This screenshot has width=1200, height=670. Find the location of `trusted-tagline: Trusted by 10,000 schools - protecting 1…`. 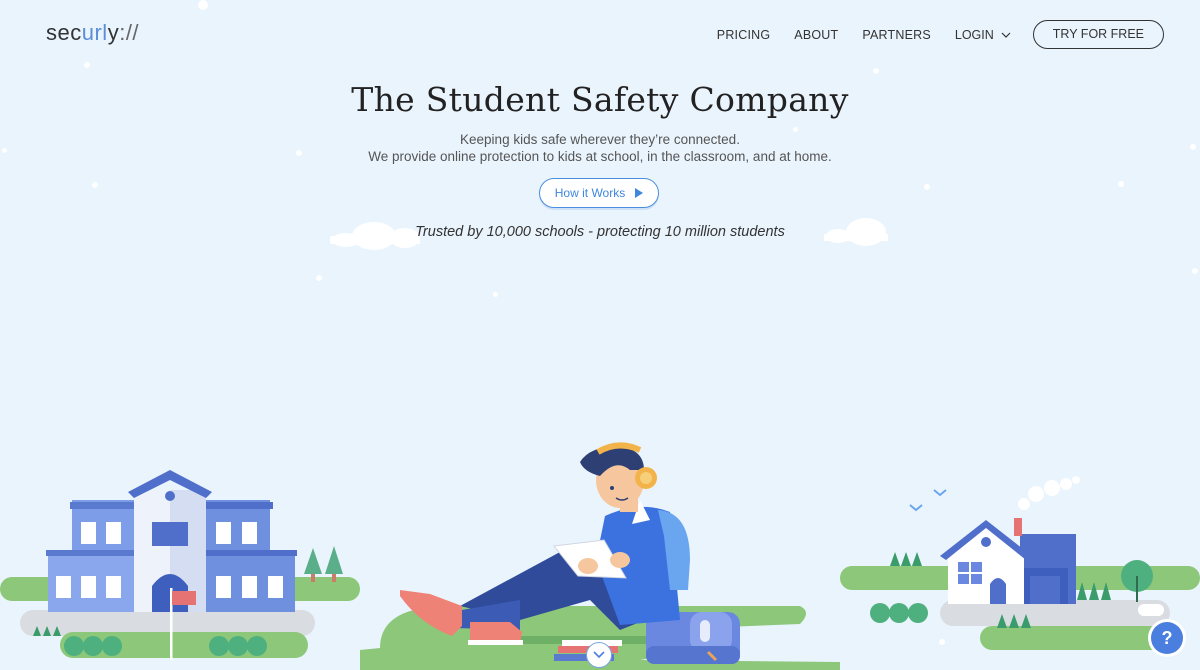

trusted-tagline: Trusted by 10,000 schools - protecting 1… is located at coordinates (600, 232).